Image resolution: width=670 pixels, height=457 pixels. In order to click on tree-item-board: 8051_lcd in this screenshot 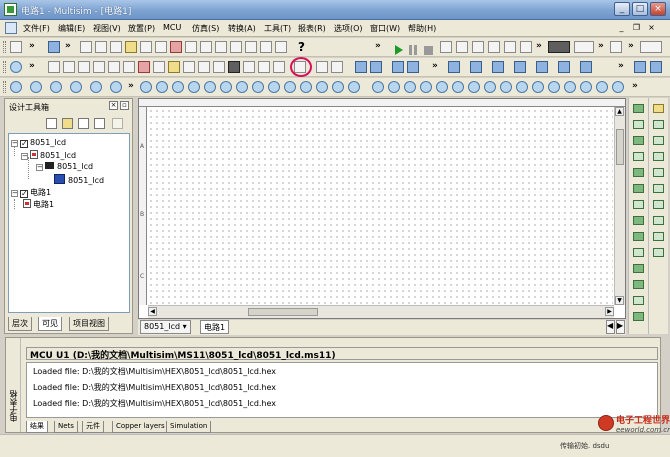, I will do `click(79, 179)`.